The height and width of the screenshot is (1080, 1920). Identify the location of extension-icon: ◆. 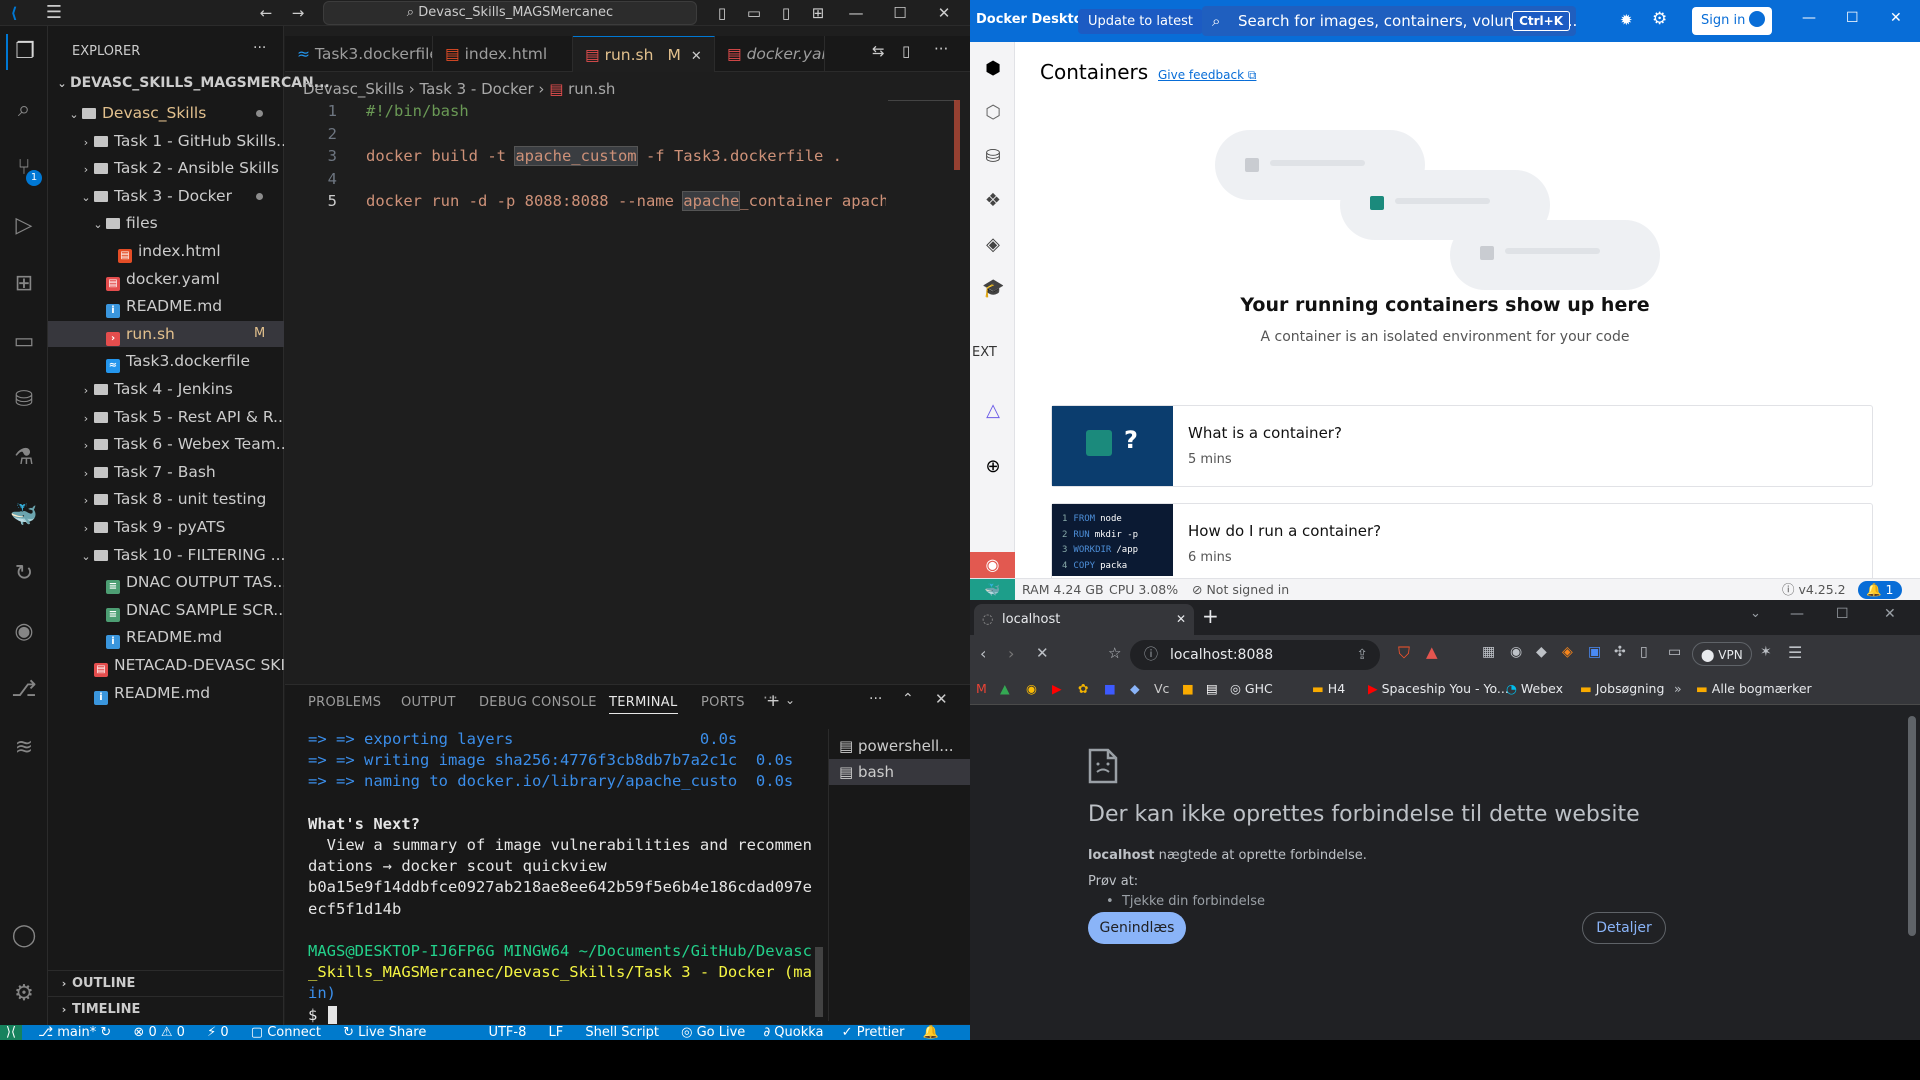
(1541, 652).